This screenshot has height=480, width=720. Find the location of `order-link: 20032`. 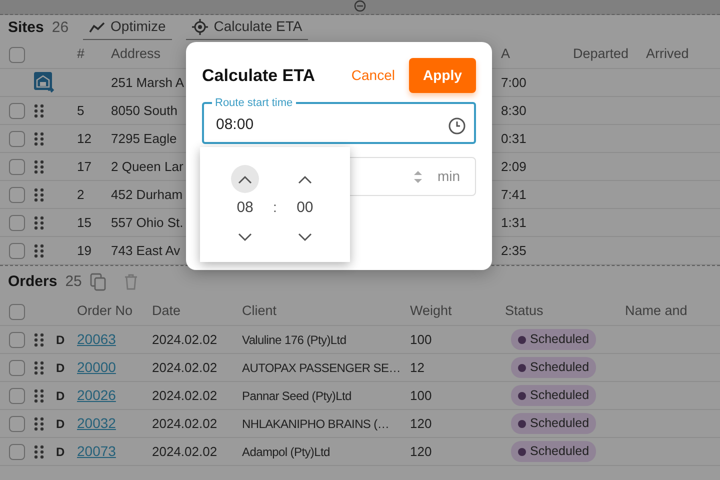

order-link: 20032 is located at coordinates (114, 423).